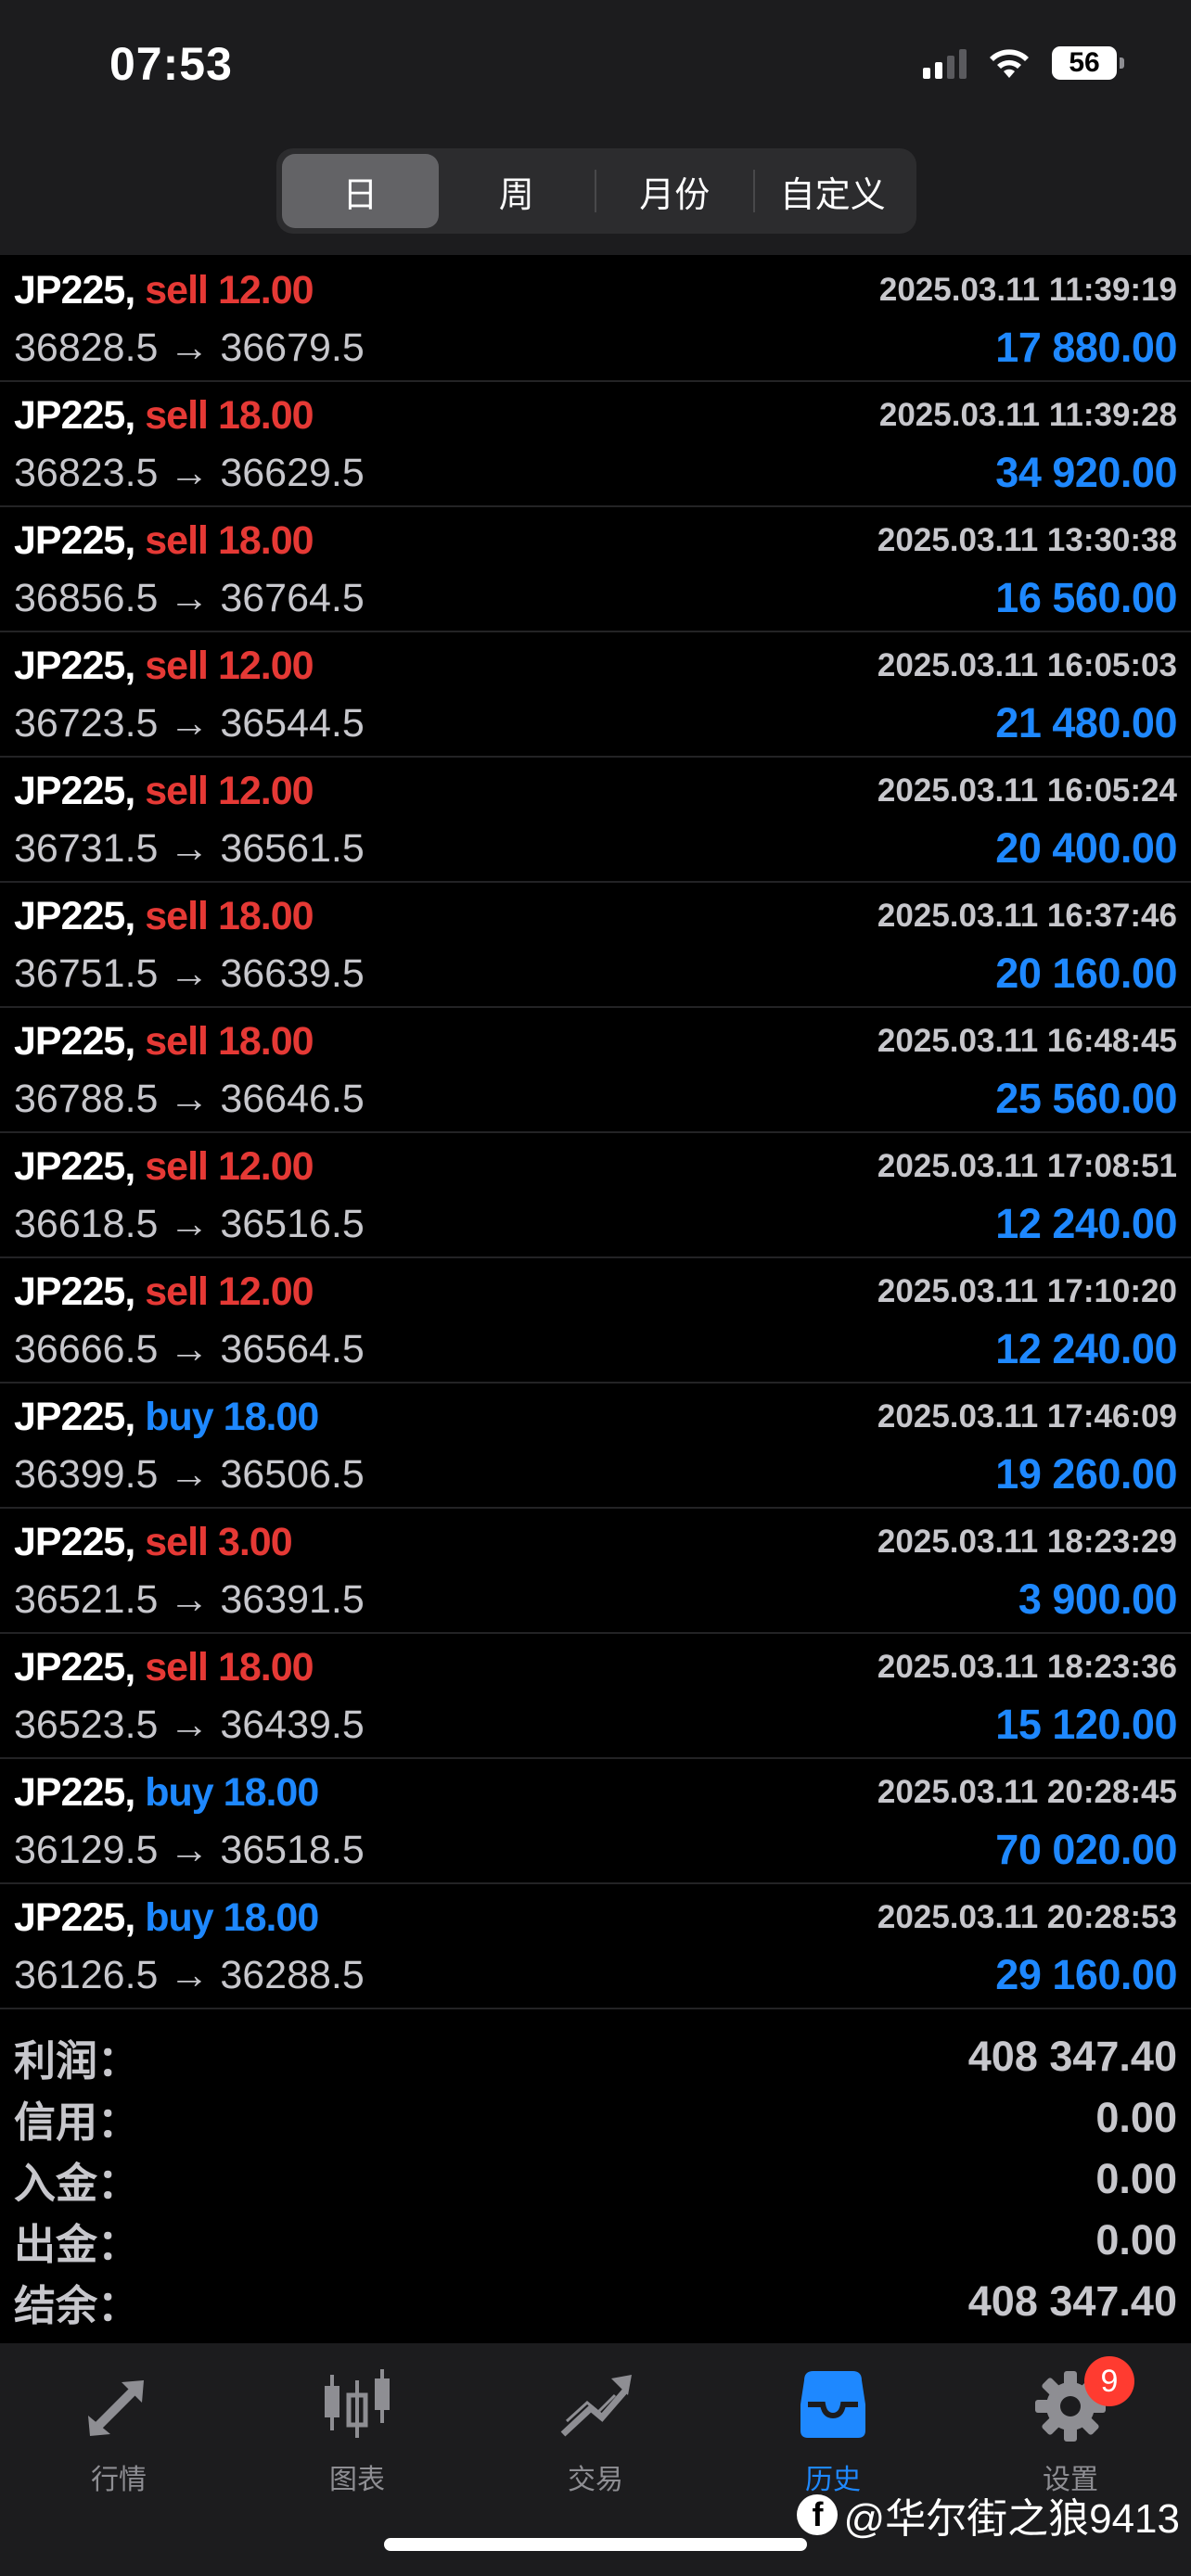  I want to click on deal-datetime: 2025.03.11 17:46:09, so click(1027, 1417).